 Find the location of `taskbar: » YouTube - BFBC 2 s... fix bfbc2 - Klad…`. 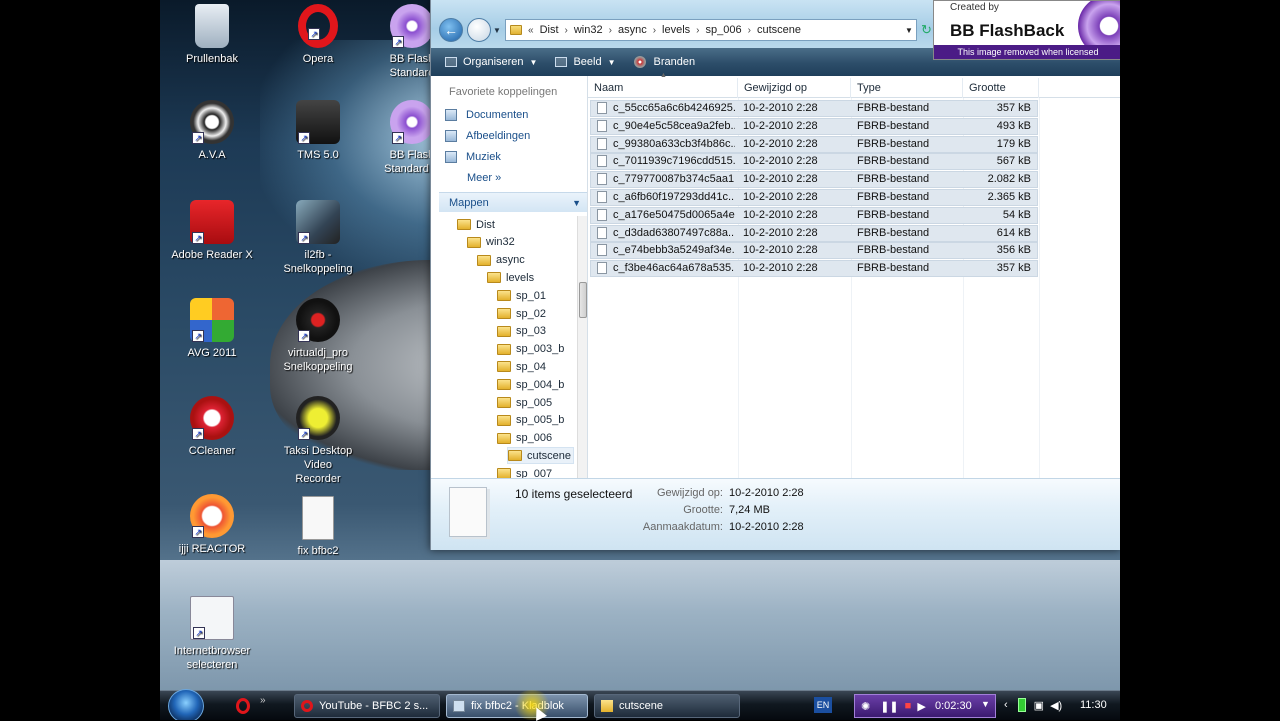

taskbar: » YouTube - BFBC 2 s... fix bfbc2 - Klad… is located at coordinates (640, 704).